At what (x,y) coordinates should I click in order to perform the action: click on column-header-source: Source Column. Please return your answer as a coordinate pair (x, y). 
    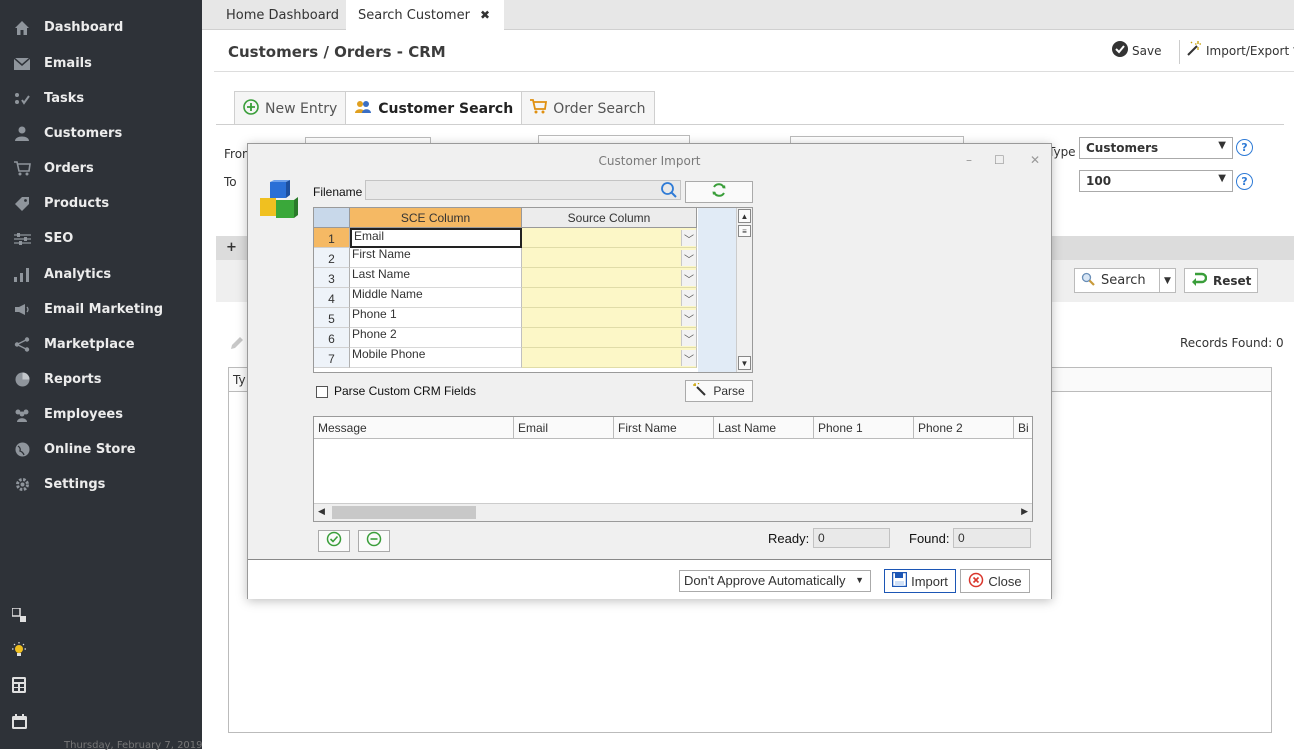
    Looking at the image, I should click on (609, 218).